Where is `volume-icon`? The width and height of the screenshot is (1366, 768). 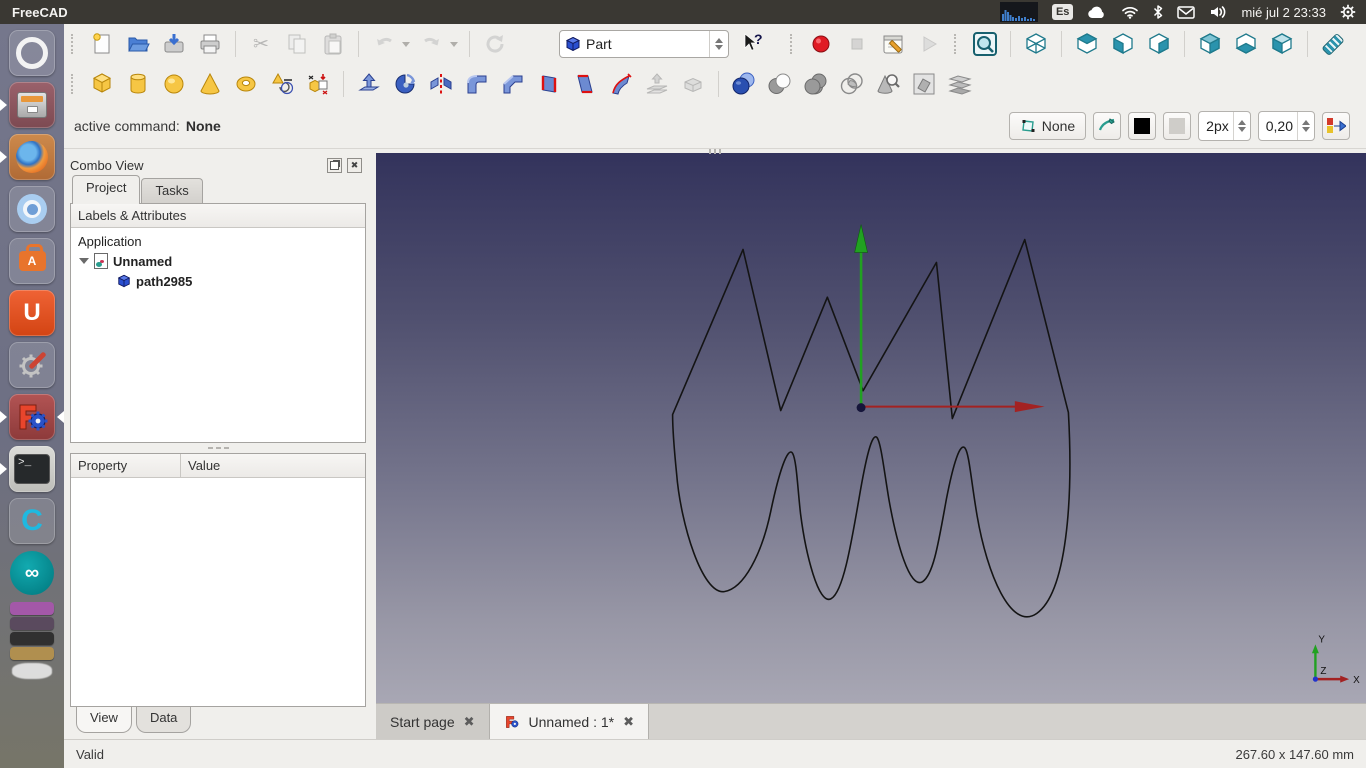 volume-icon is located at coordinates (1218, 12).